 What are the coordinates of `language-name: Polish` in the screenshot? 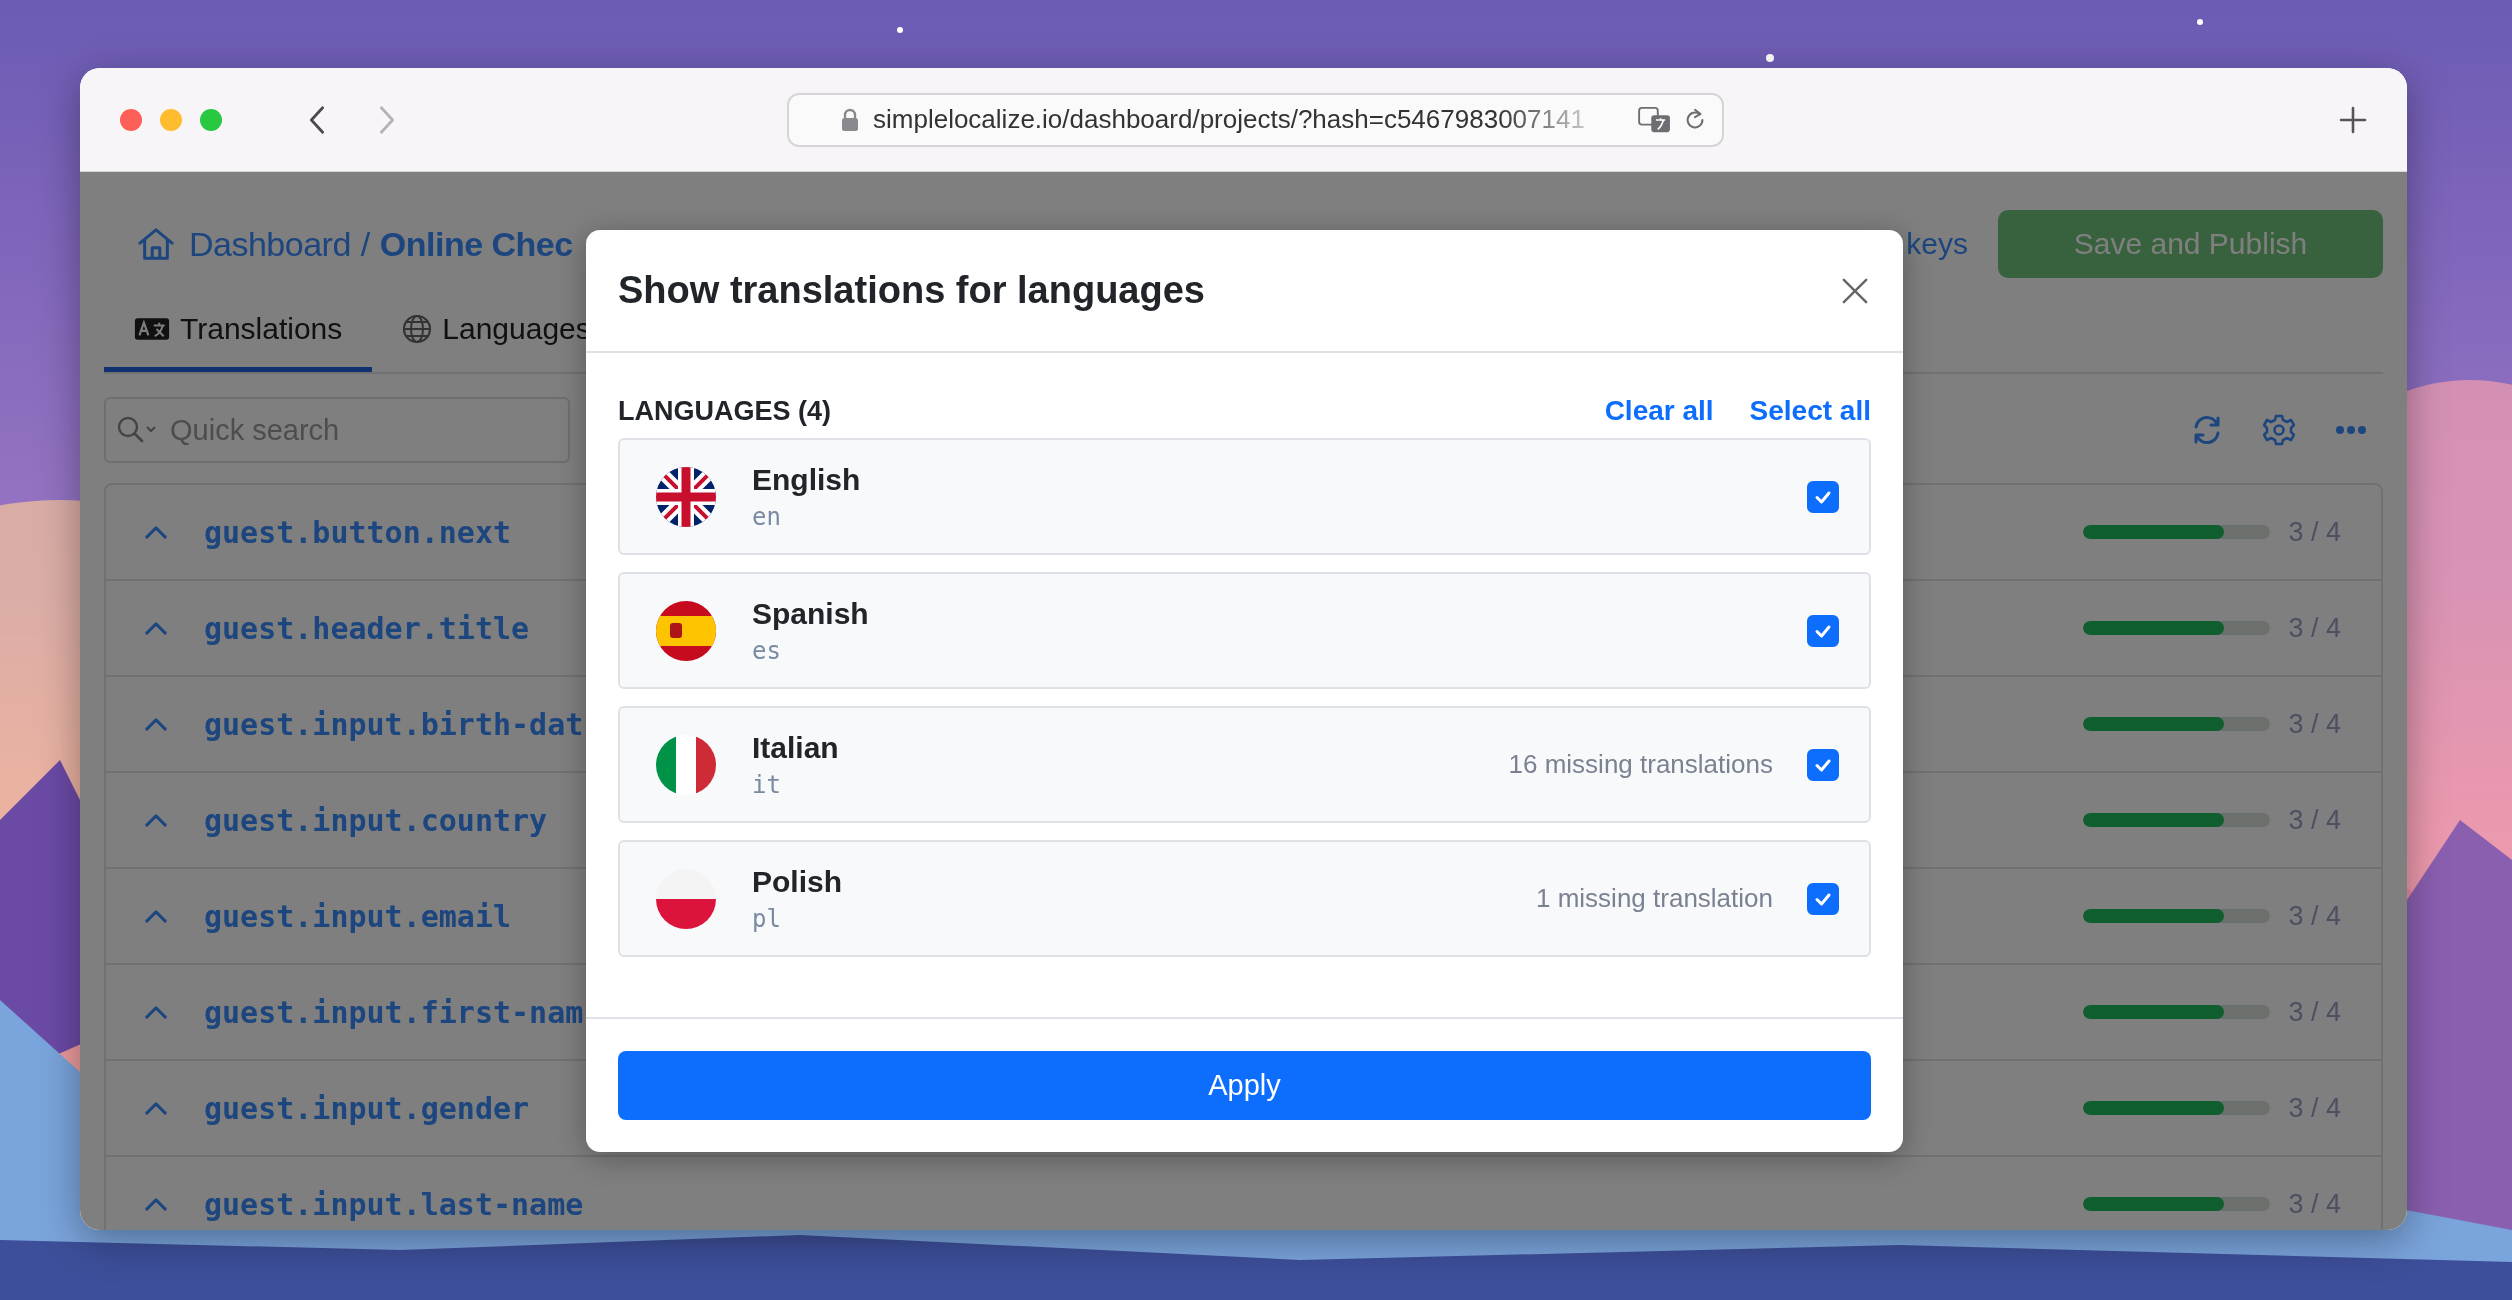 It's located at (797, 881).